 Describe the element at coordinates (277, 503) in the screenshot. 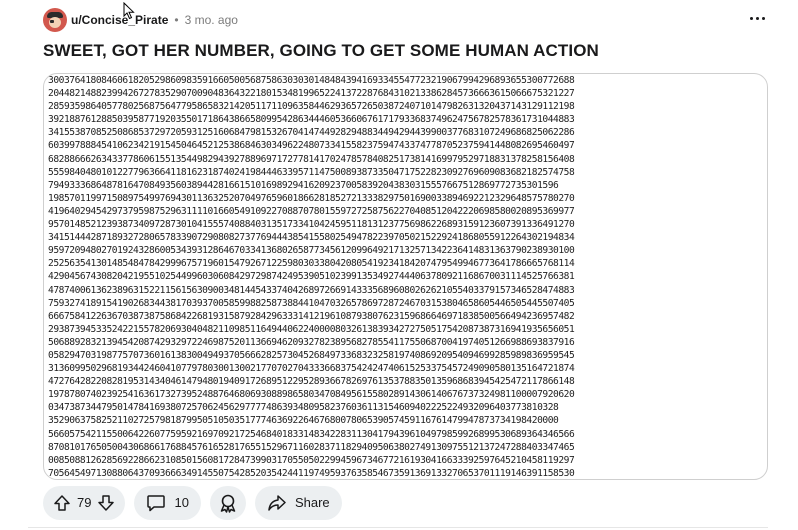

I see `share-arrow-icon` at that location.